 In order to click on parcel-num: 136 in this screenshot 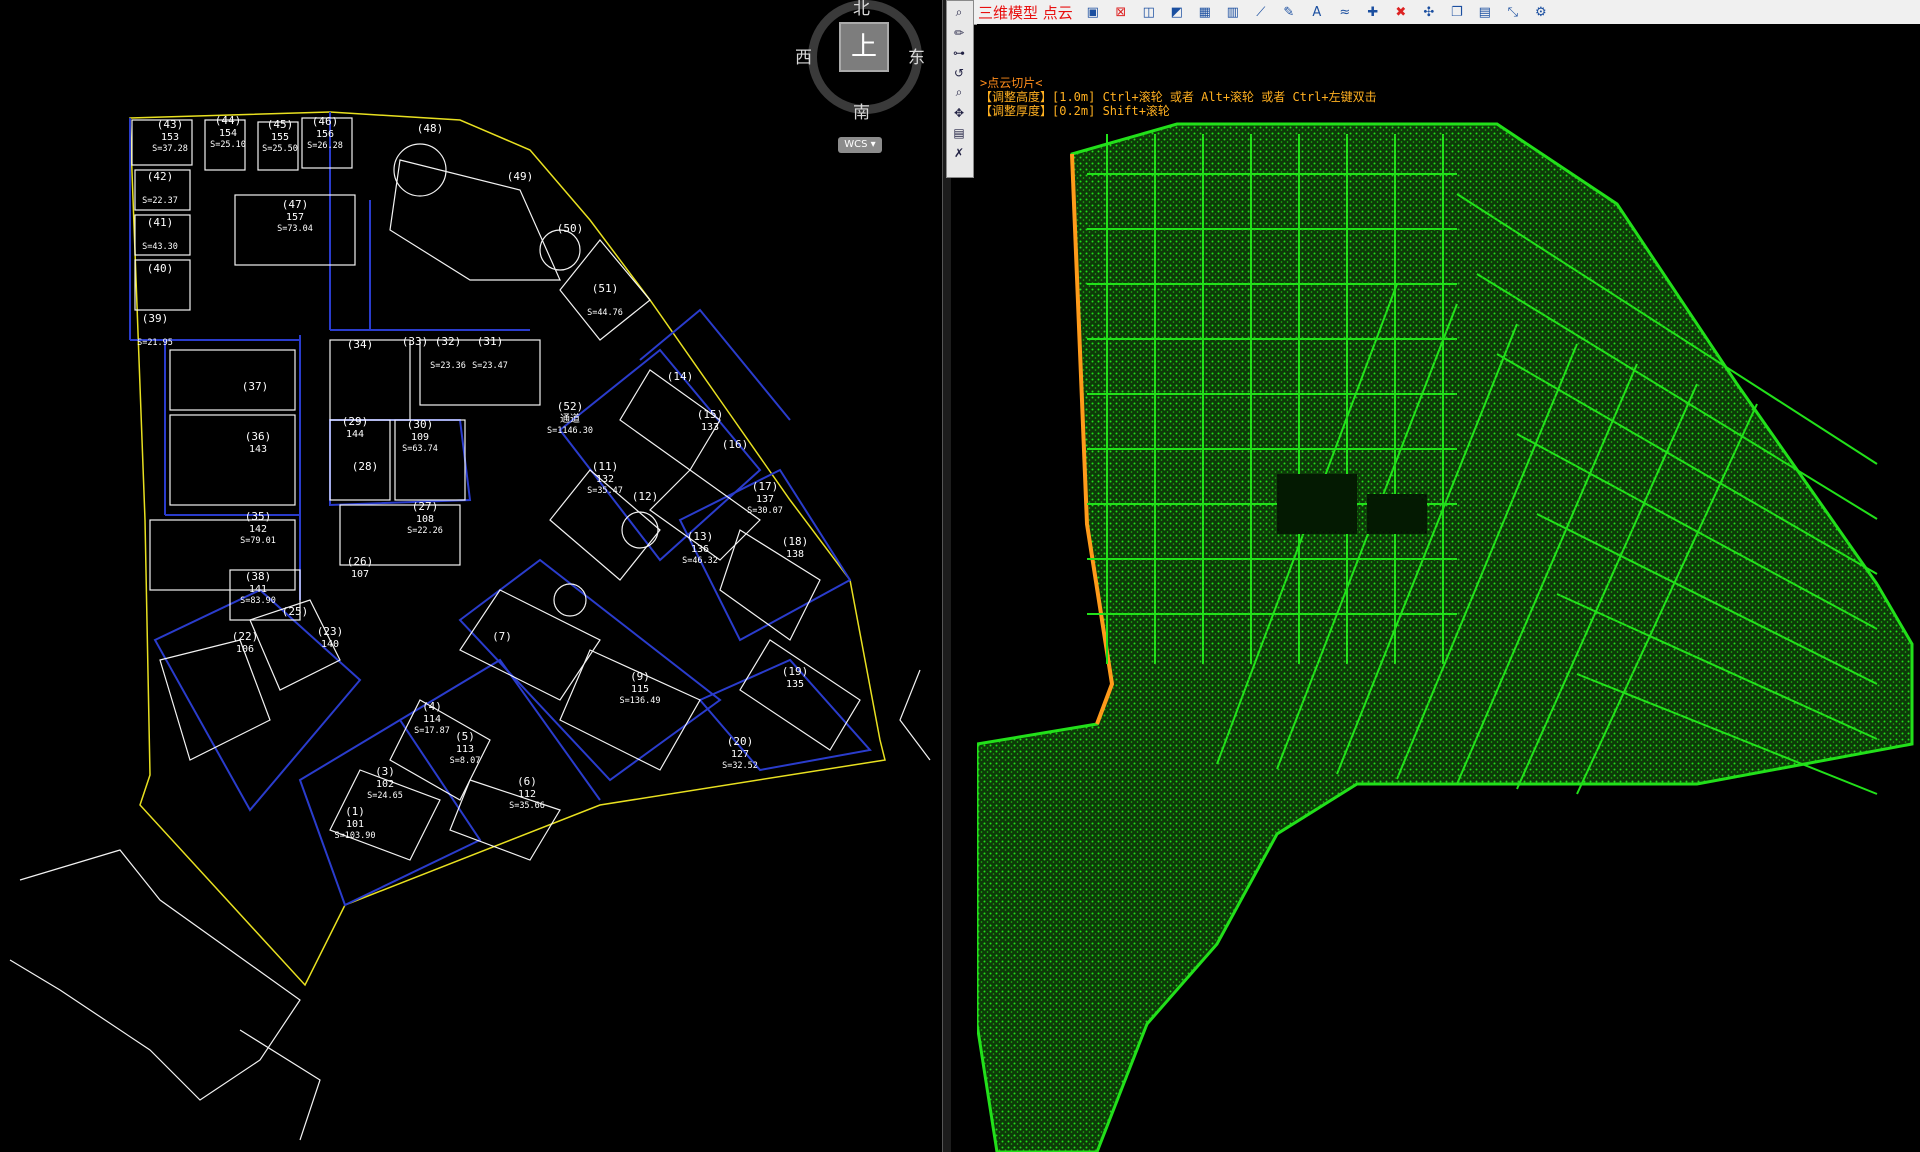, I will do `click(700, 549)`.